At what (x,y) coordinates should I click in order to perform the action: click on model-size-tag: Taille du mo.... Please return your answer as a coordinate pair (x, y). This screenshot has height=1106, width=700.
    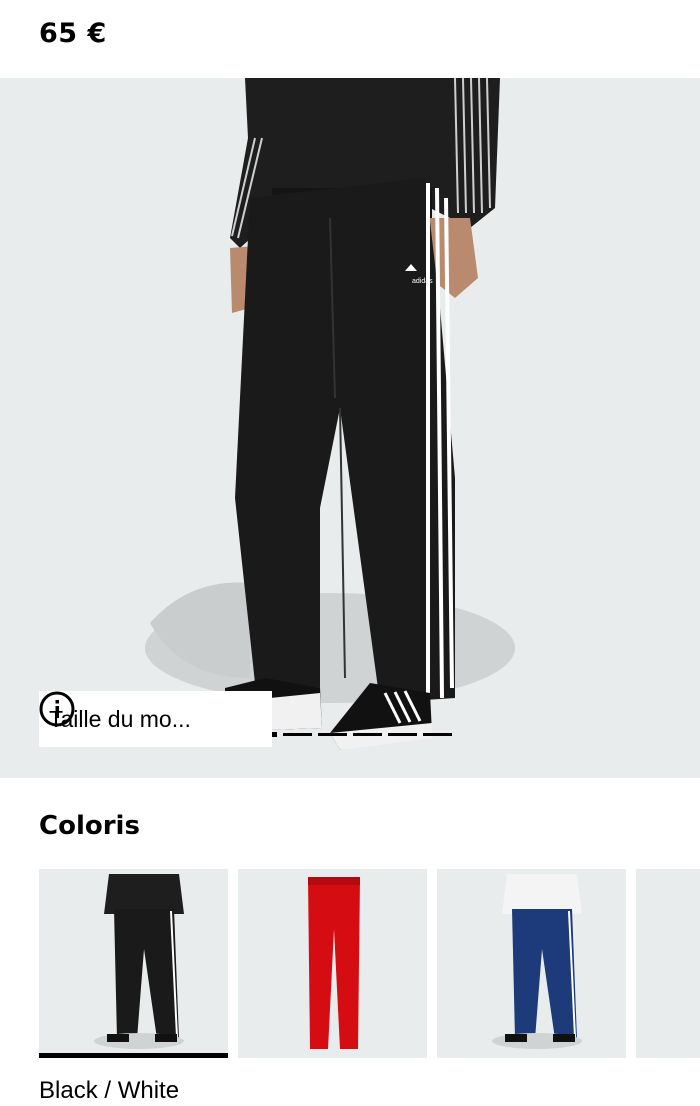
    Looking at the image, I should click on (155, 719).